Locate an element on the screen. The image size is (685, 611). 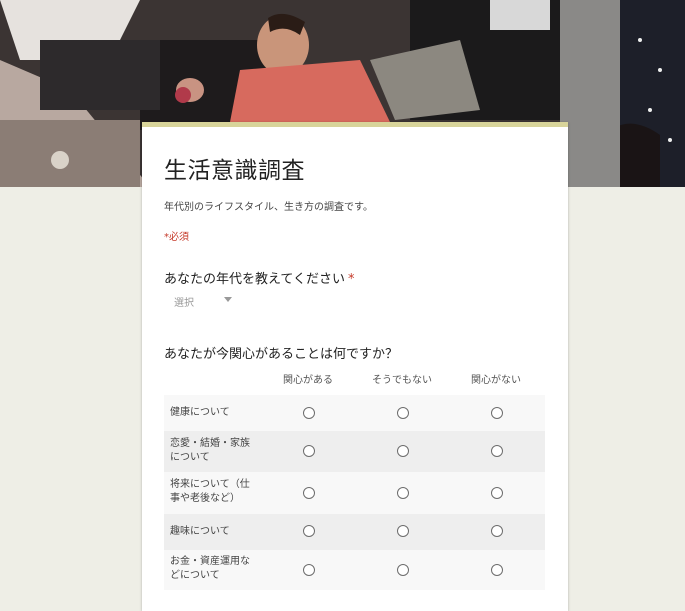
radio-hobby-neutral is located at coordinates (403, 531).